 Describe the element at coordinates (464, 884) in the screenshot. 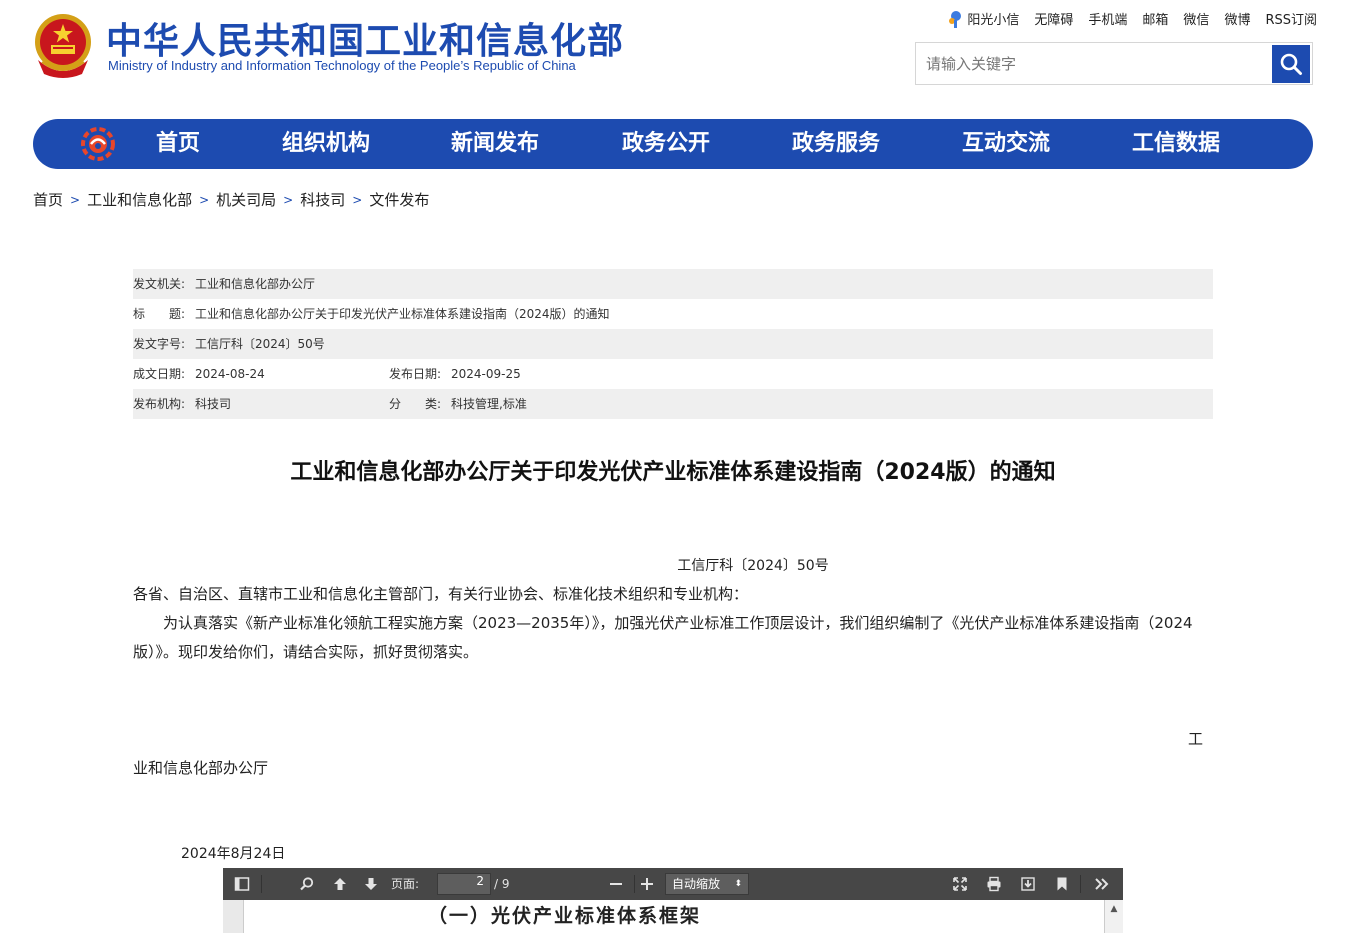

I see `page-number-input: 2` at that location.